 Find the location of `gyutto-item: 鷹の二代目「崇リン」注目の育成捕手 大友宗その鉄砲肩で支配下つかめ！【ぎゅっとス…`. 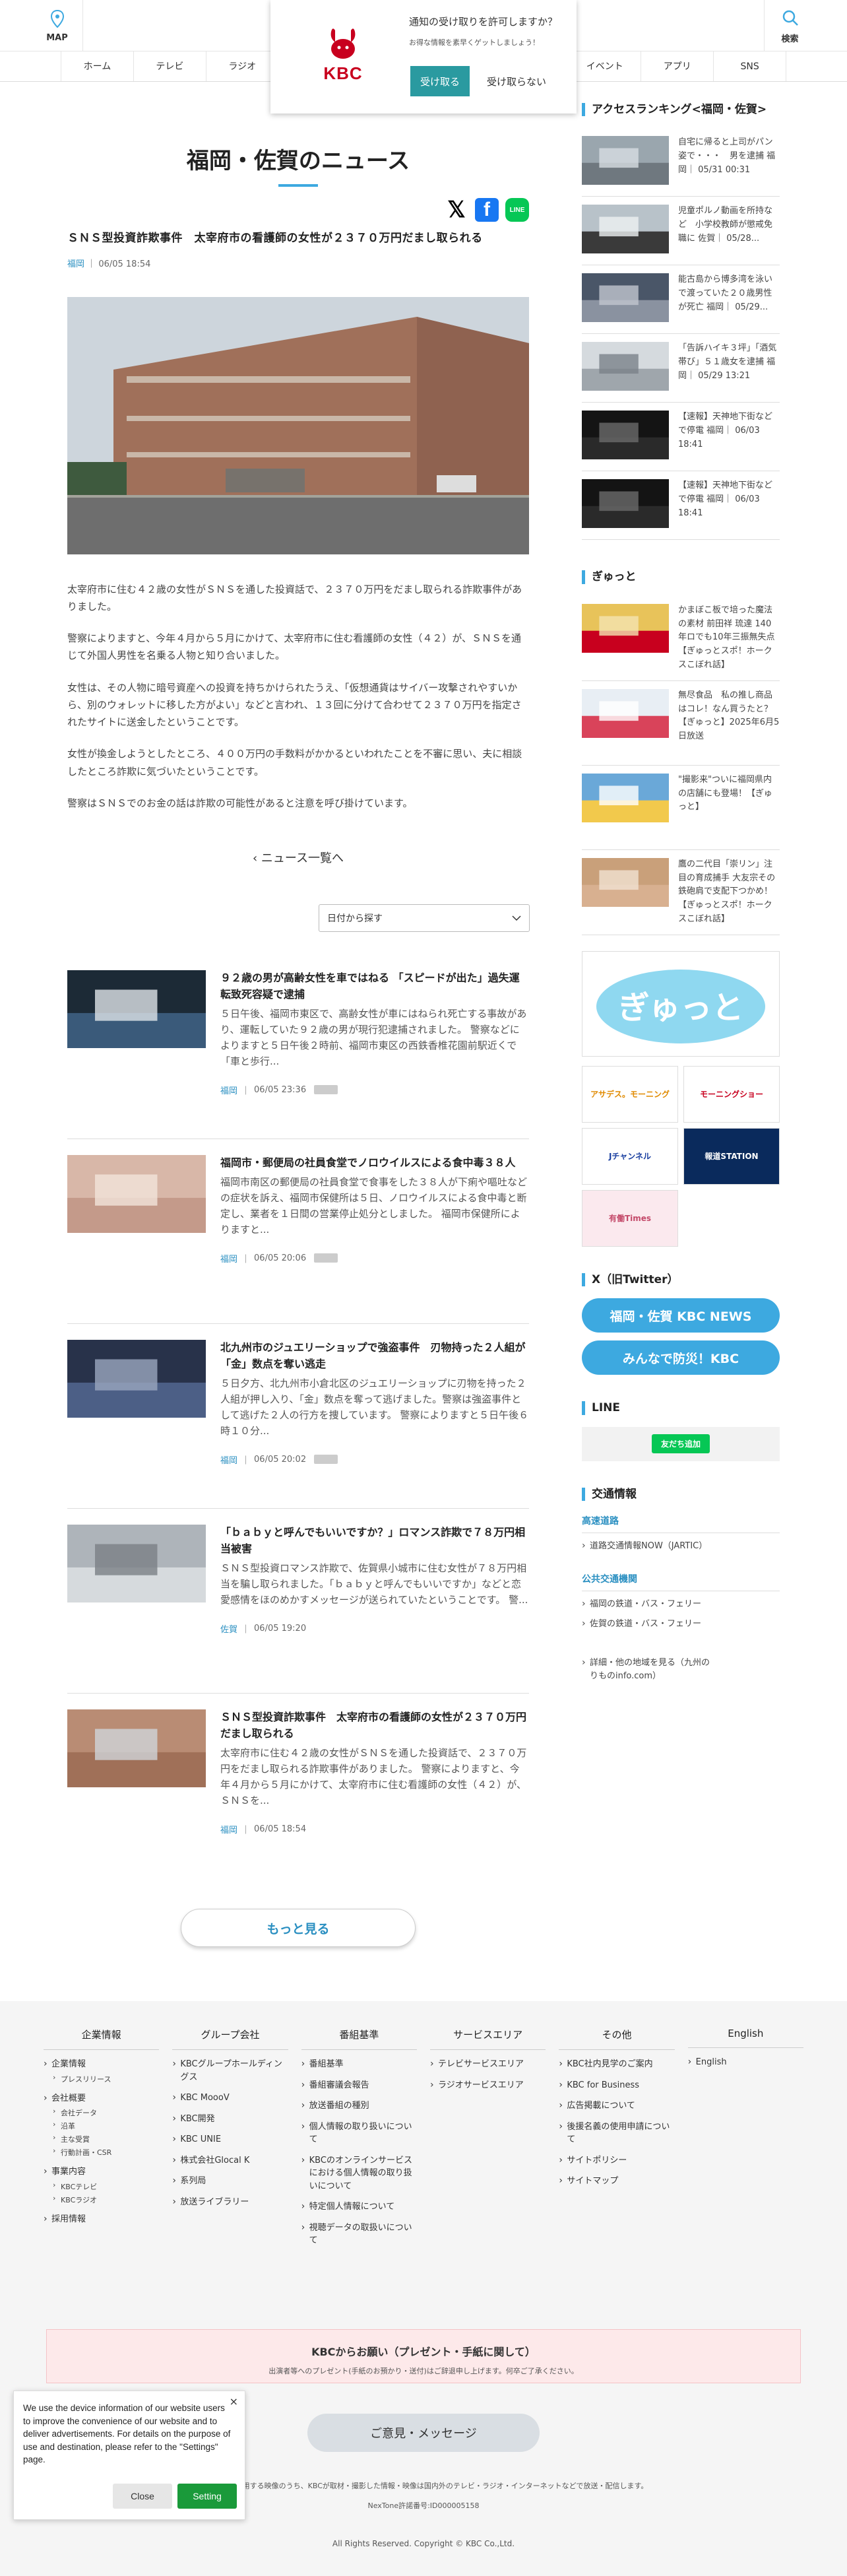

gyutto-item: 鷹の二代目「崇リン」注目の育成捕手 大友宗その鉄砲肩で支配下つかめ！【ぎゅっとス… is located at coordinates (681, 892).